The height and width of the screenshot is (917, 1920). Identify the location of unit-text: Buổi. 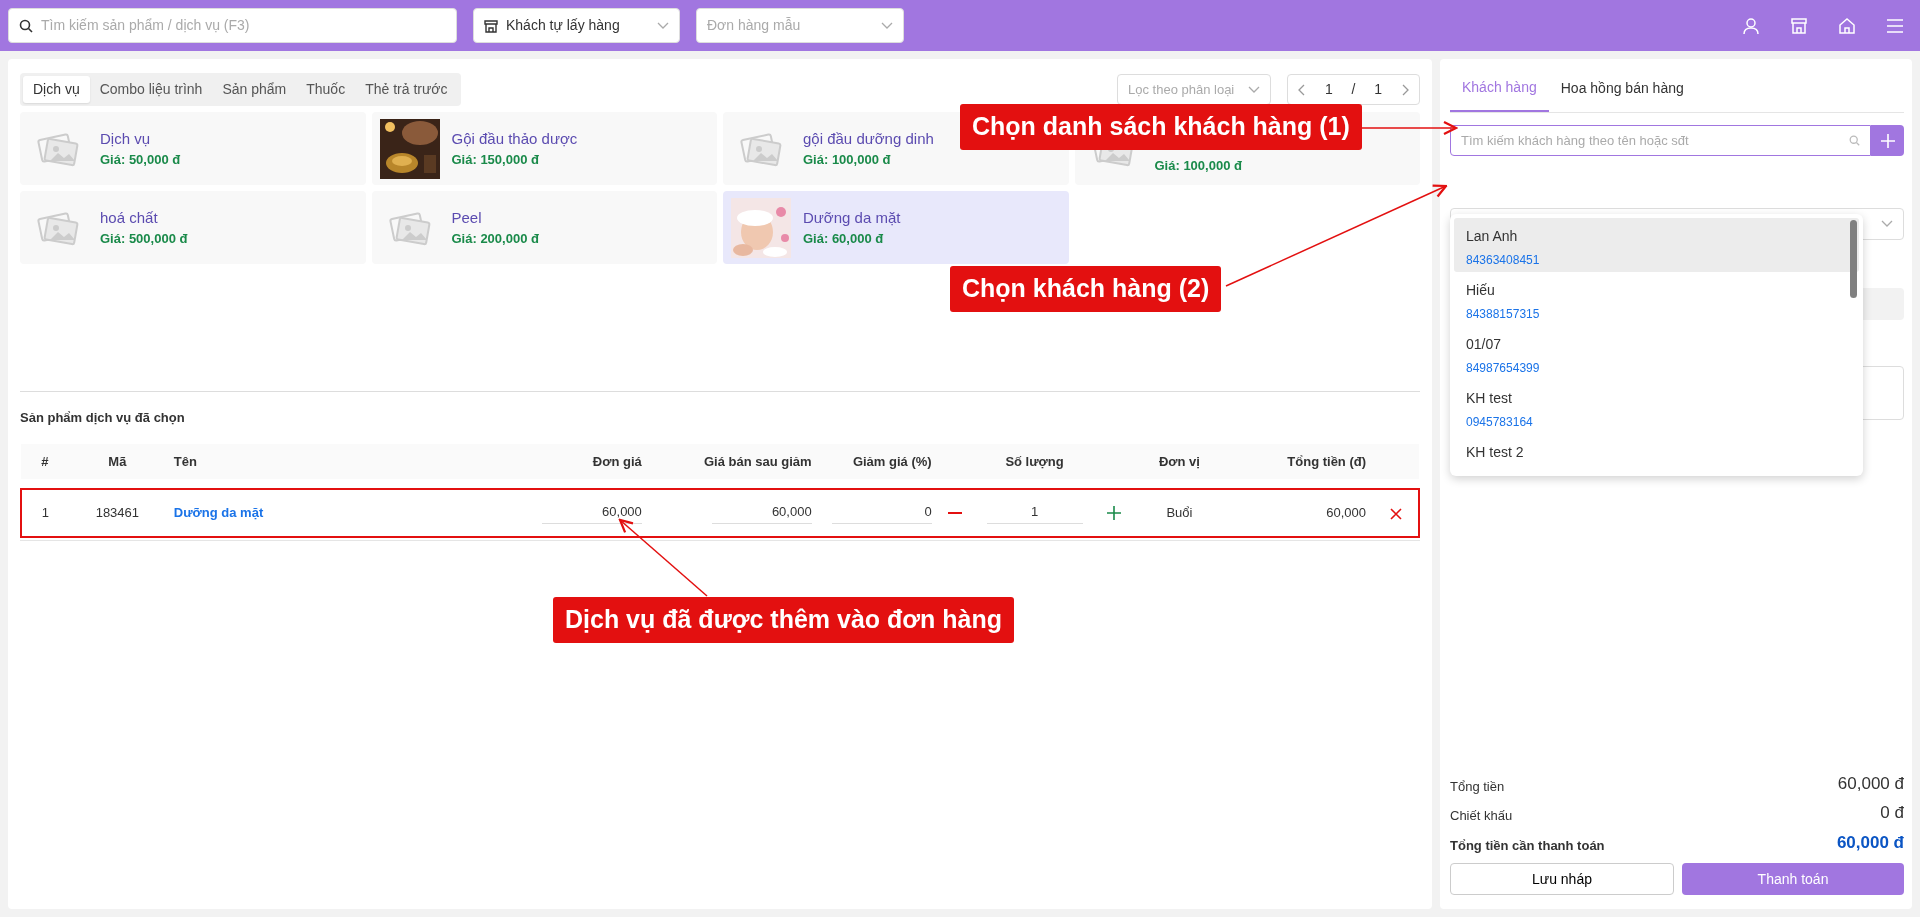
(1179, 513).